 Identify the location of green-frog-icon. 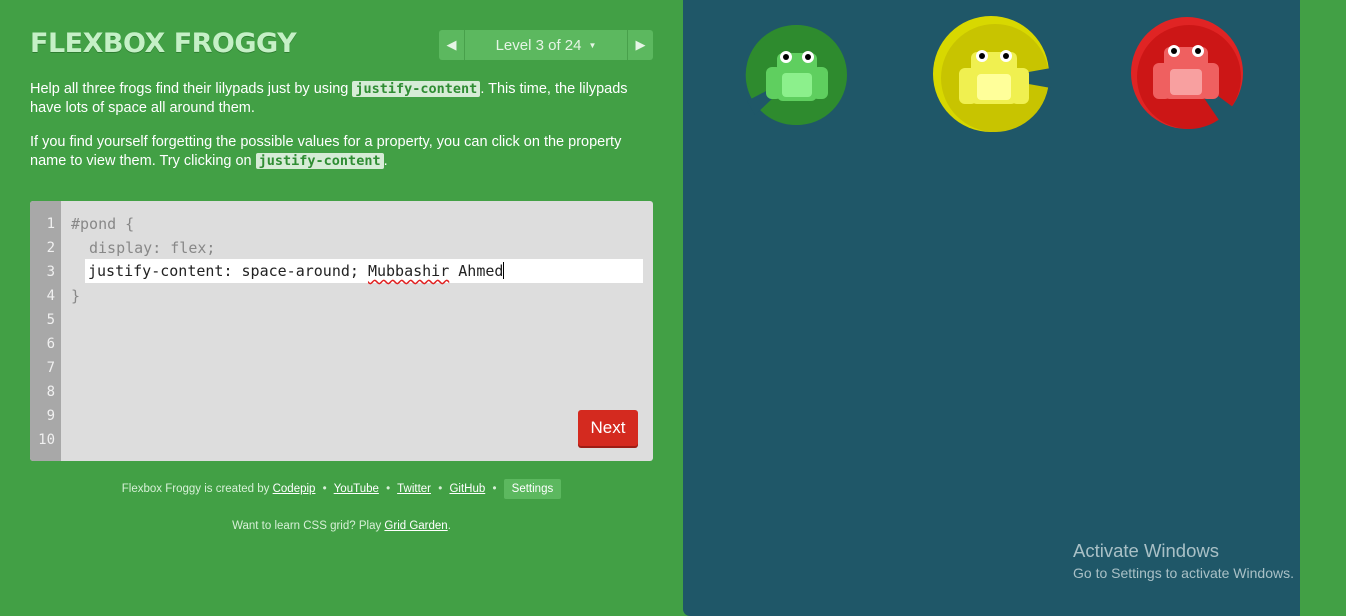
(796, 74).